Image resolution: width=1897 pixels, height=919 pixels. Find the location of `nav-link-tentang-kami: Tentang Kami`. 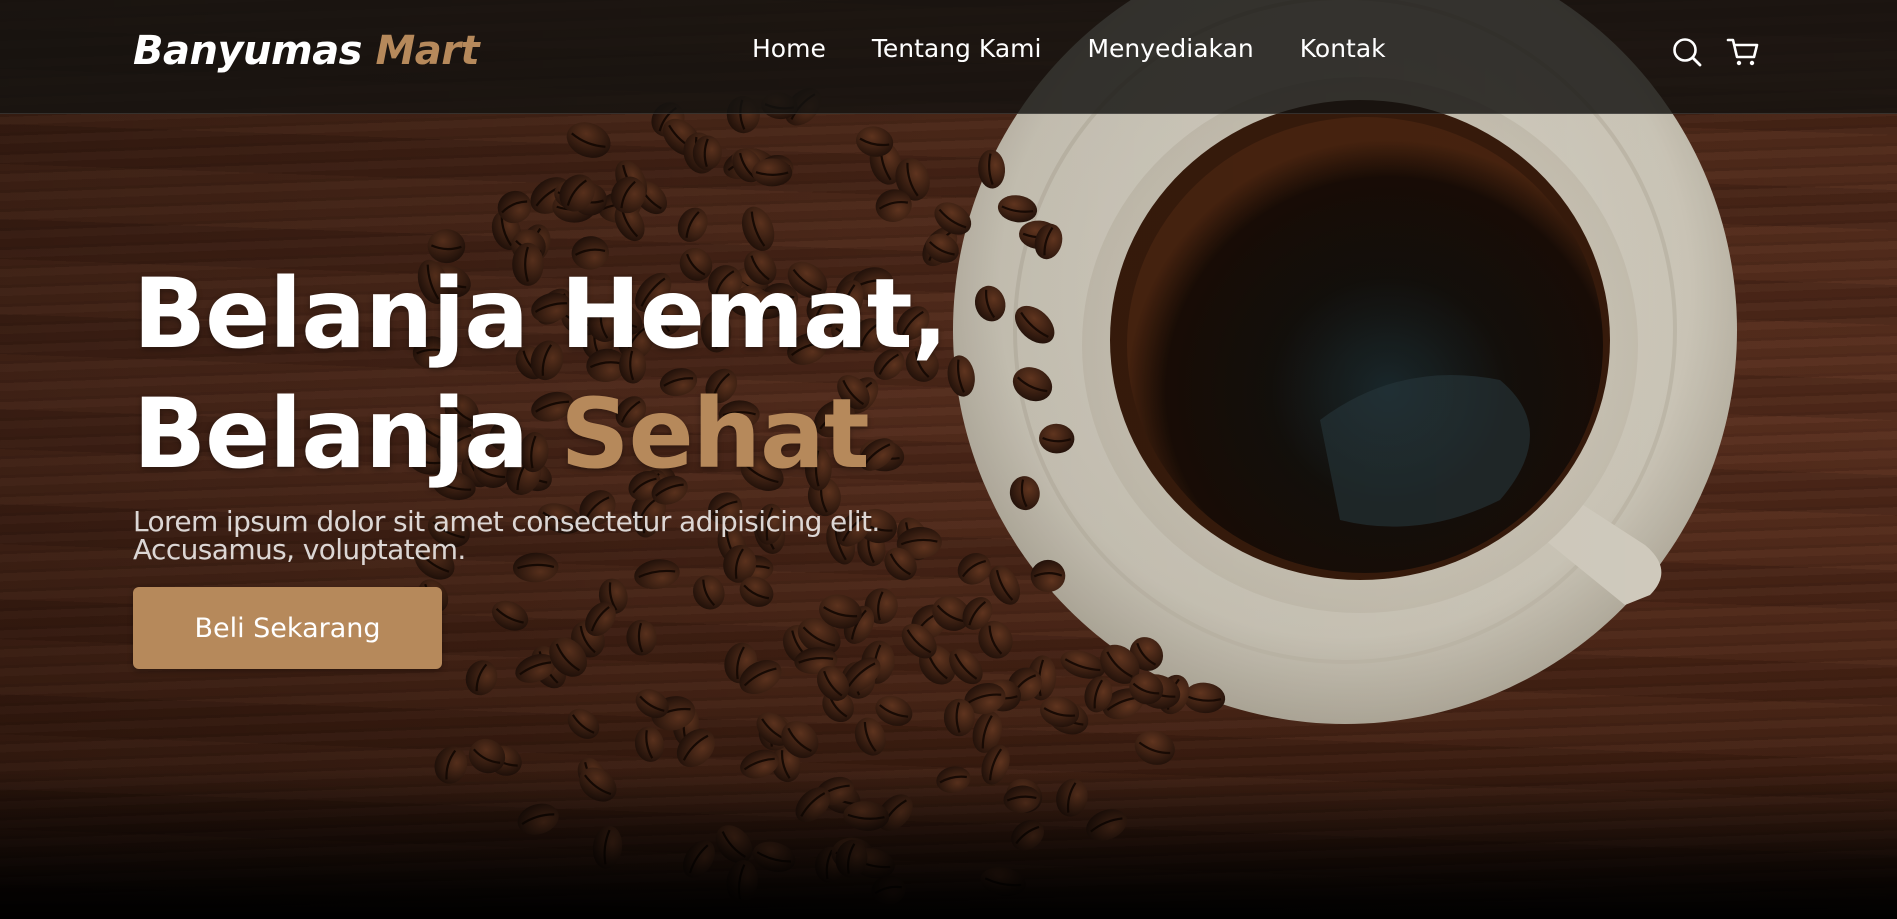

nav-link-tentang-kami: Tentang Kami is located at coordinates (957, 48).